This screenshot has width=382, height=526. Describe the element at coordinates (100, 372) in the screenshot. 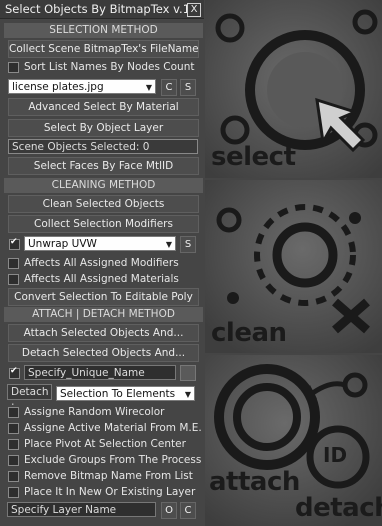

I see `unique-name-field: Specify_Unique_Name` at that location.